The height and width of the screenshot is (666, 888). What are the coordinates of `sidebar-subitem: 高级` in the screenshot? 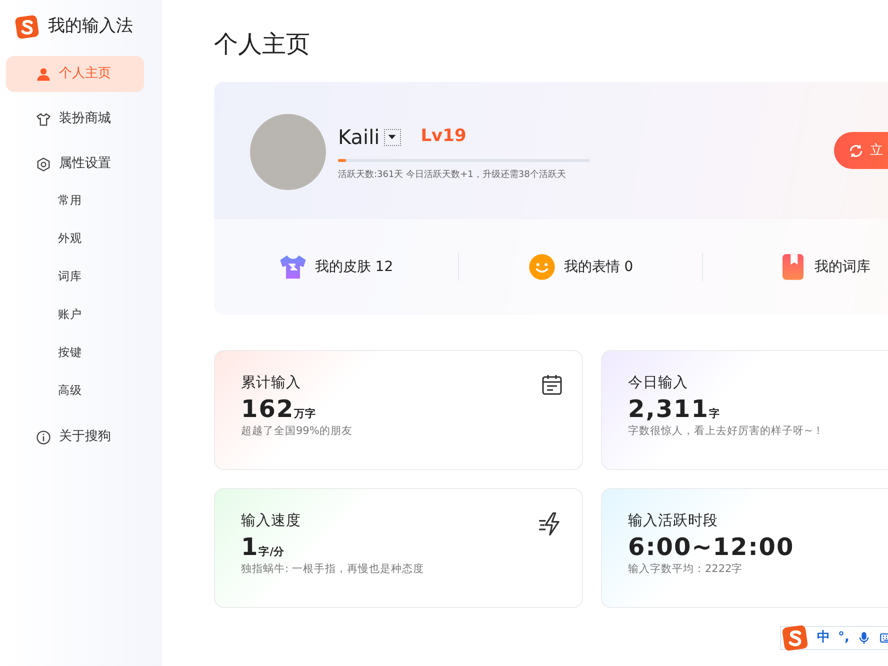 It's located at (47, 391).